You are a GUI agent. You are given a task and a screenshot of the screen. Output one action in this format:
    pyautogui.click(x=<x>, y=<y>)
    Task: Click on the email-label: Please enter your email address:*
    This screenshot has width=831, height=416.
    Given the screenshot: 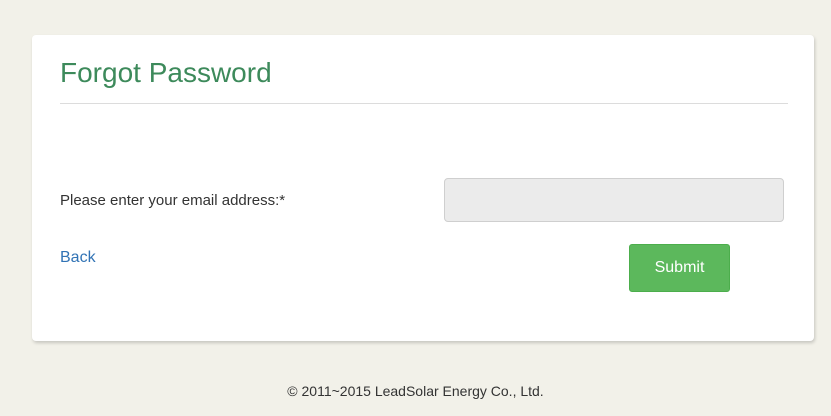 What is the action you would take?
    pyautogui.click(x=173, y=200)
    